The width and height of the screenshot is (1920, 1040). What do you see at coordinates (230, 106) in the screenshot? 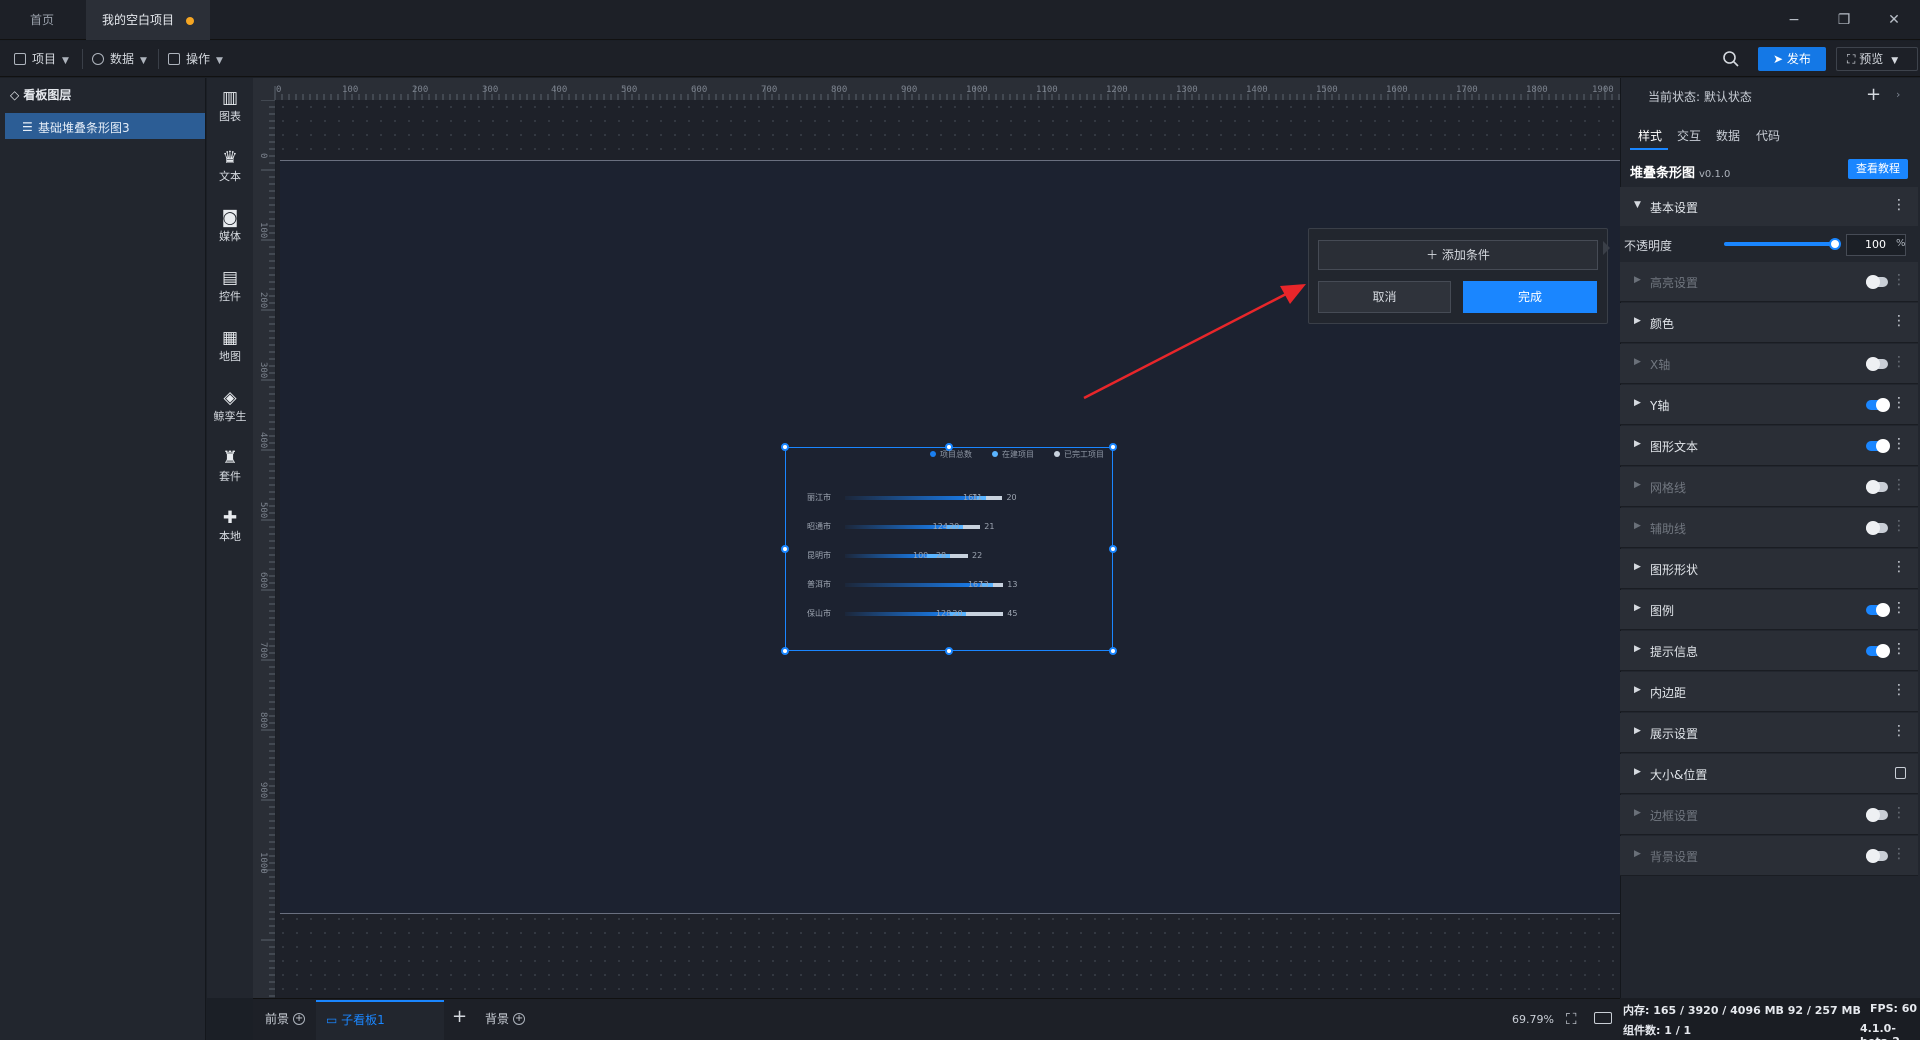
I see `comp-chart: ▥ 图表` at bounding box center [230, 106].